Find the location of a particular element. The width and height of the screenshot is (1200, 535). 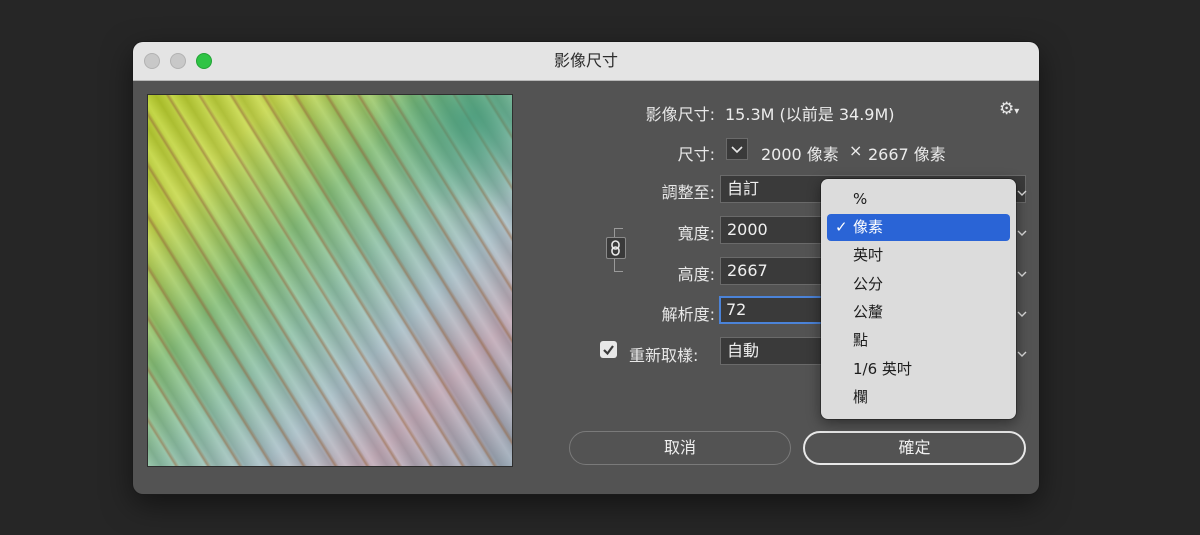

resample-checkbox is located at coordinates (608, 349).